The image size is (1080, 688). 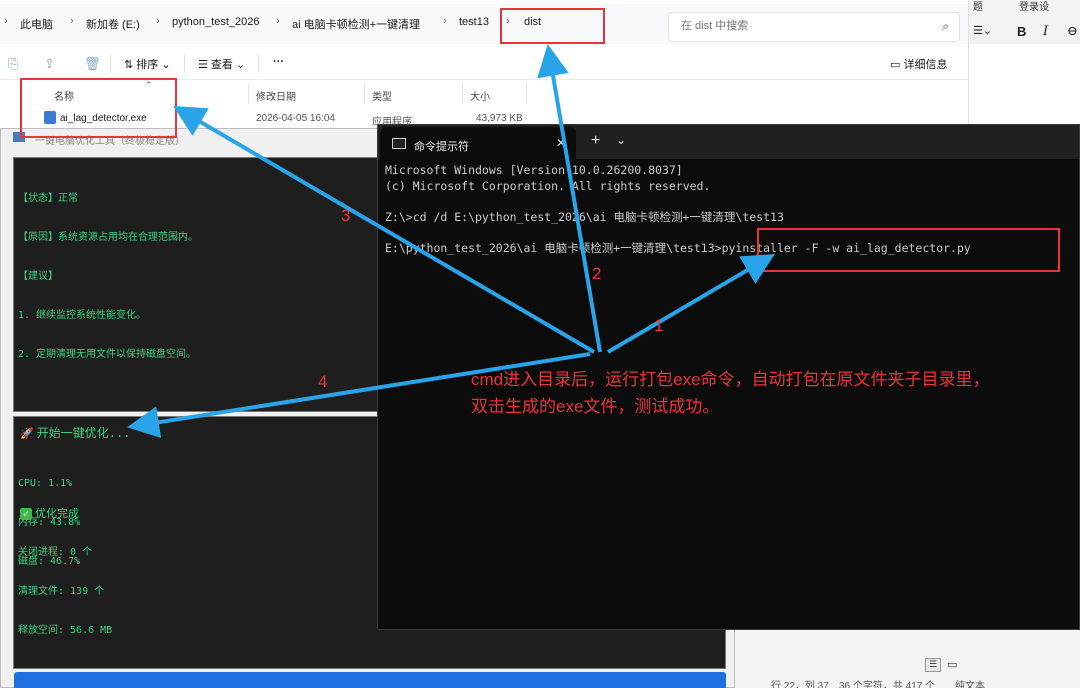 I want to click on annotation-number-1: 1, so click(x=659, y=325).